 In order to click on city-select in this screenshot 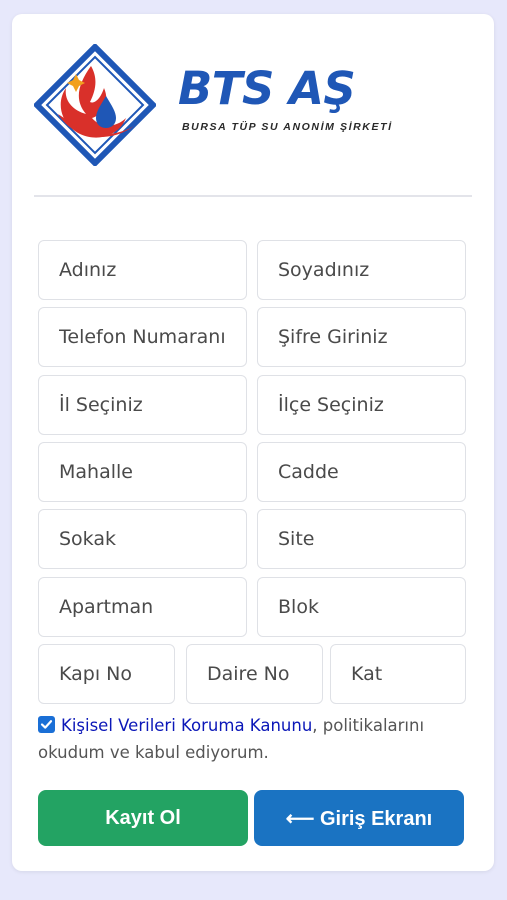, I will do `click(142, 405)`.